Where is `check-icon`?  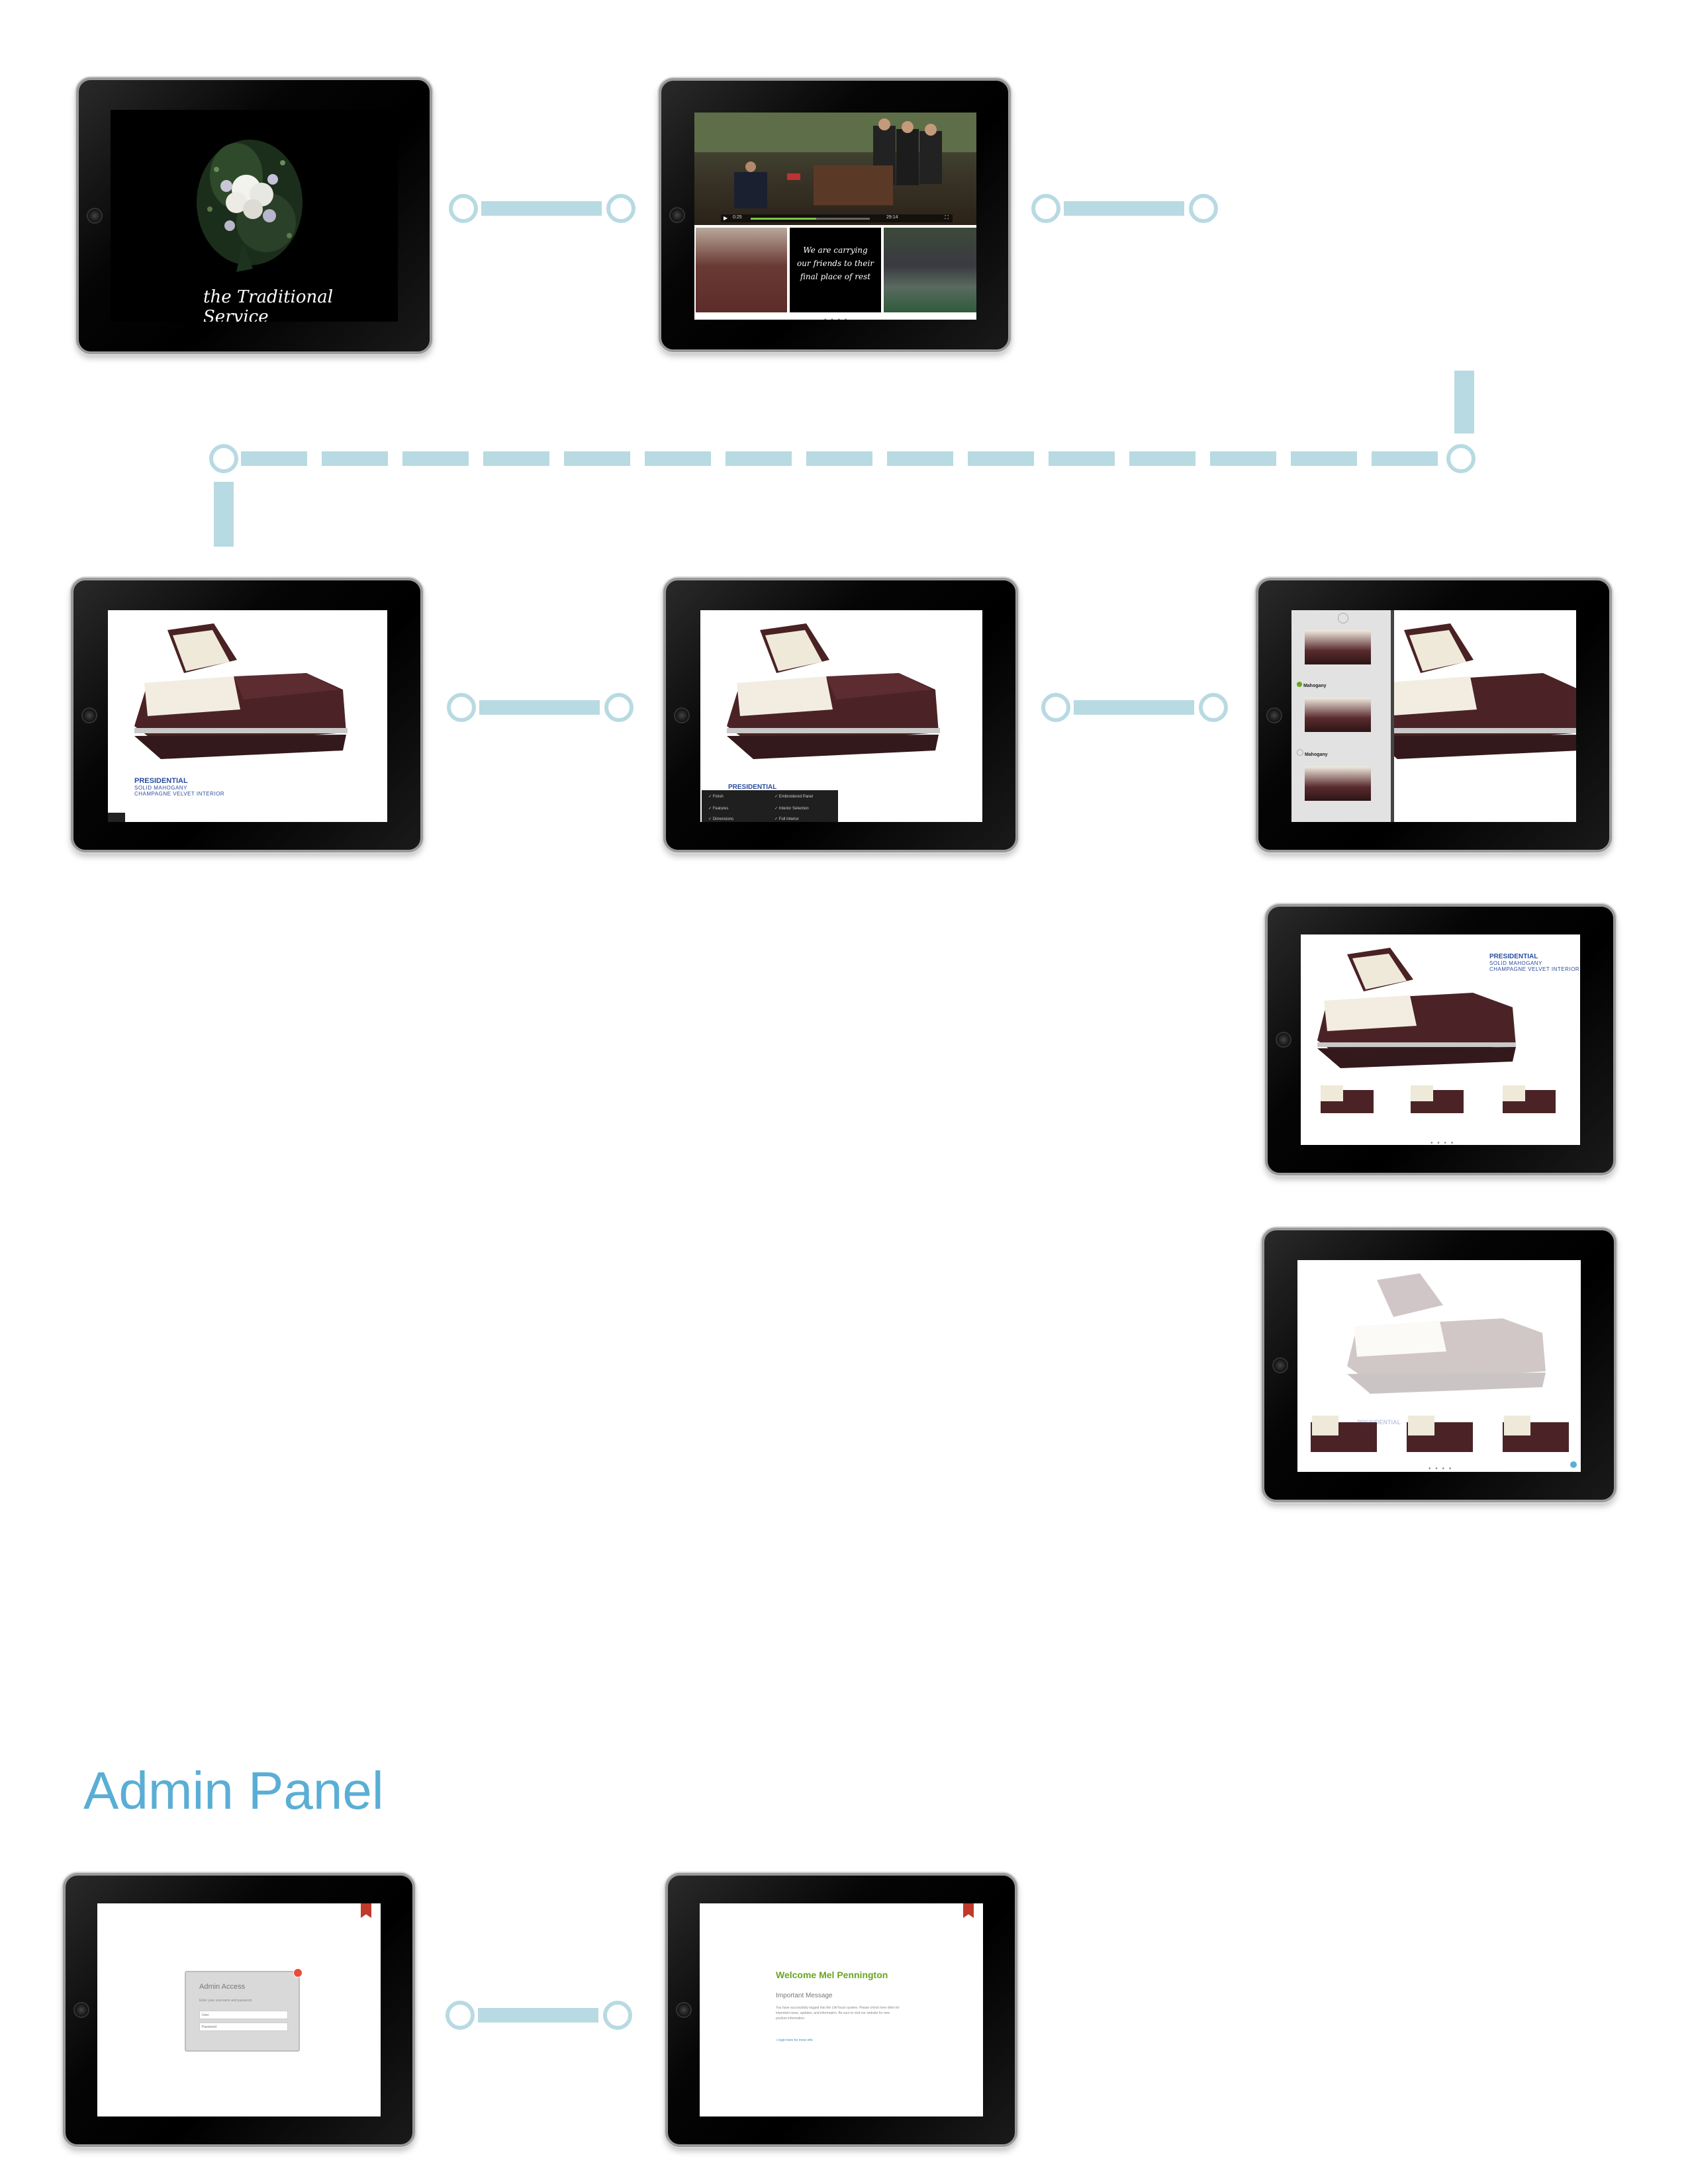
check-icon is located at coordinates (1299, 684).